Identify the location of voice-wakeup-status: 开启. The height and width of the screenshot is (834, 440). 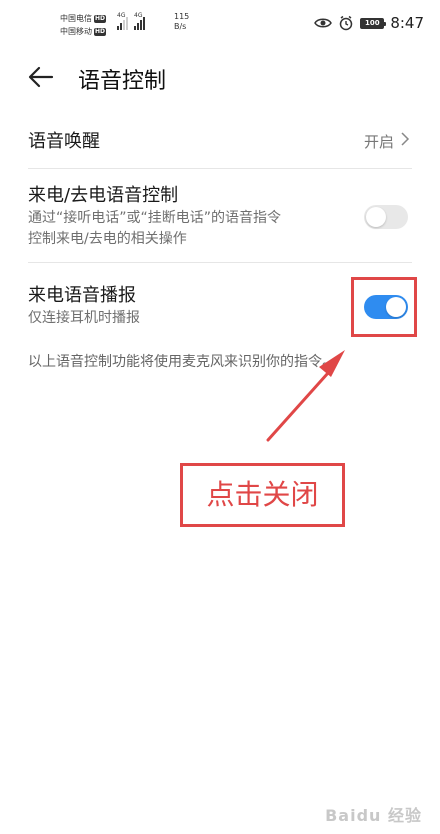
(378, 142).